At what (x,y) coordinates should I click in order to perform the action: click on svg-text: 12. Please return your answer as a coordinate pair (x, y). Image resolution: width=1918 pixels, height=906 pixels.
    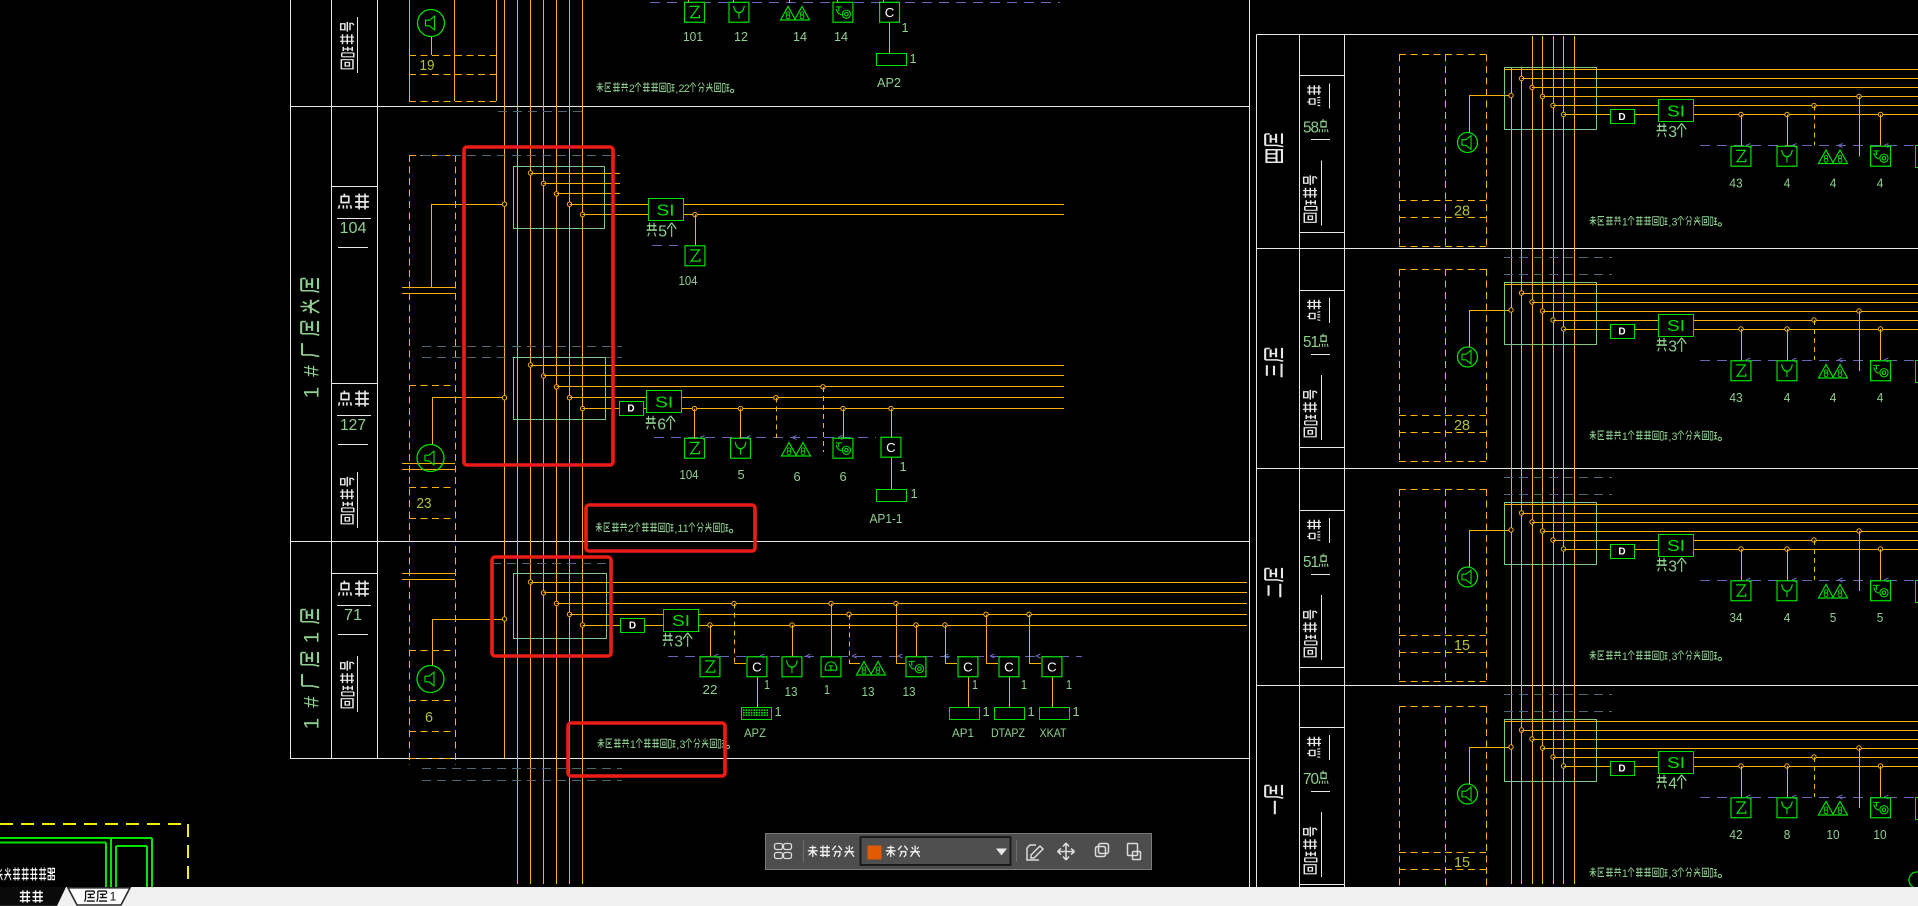
    Looking at the image, I should click on (741, 36).